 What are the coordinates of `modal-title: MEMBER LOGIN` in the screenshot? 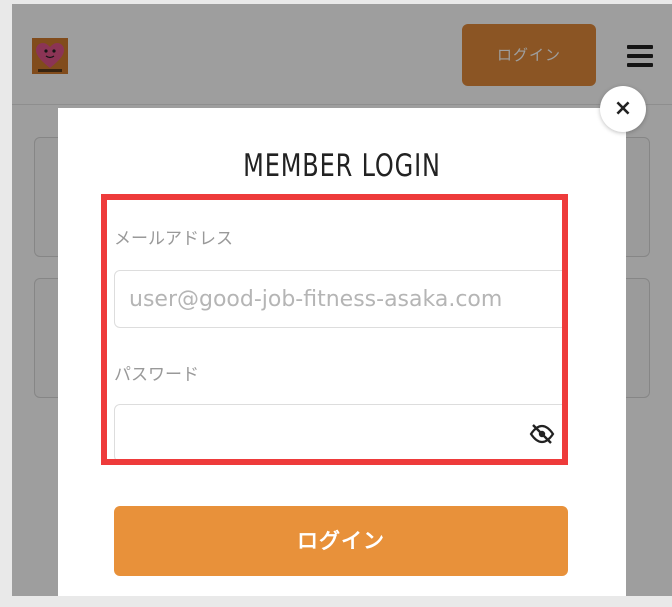 It's located at (342, 166).